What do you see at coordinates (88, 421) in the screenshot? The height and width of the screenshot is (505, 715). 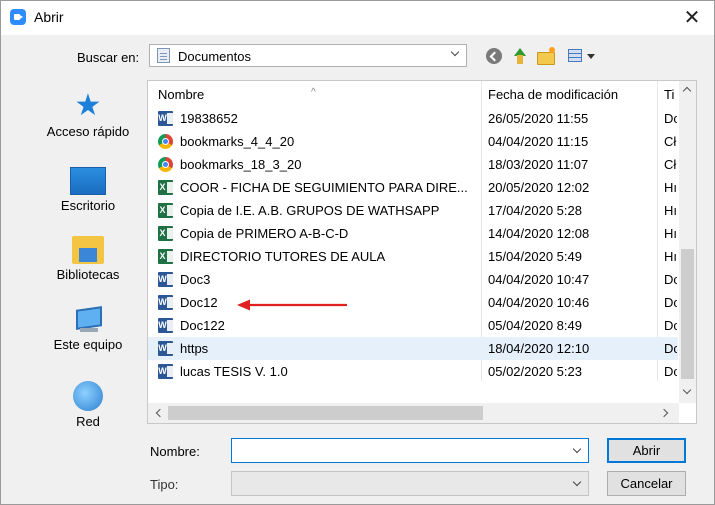 I see `place-label: Red` at bounding box center [88, 421].